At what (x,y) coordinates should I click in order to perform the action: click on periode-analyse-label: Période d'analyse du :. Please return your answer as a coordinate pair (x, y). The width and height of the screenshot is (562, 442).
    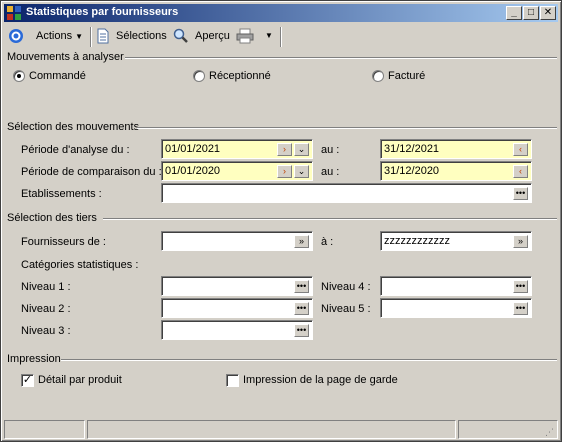
    Looking at the image, I should click on (75, 150).